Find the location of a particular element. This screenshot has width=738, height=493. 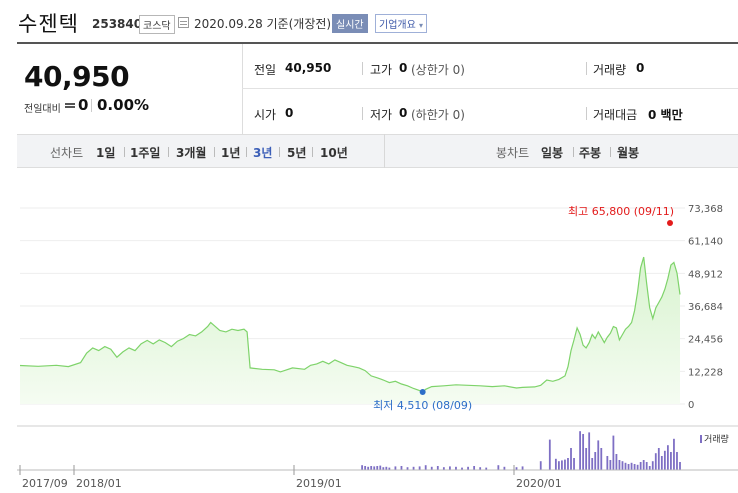

realtime-badge: 실시간 is located at coordinates (350, 23).